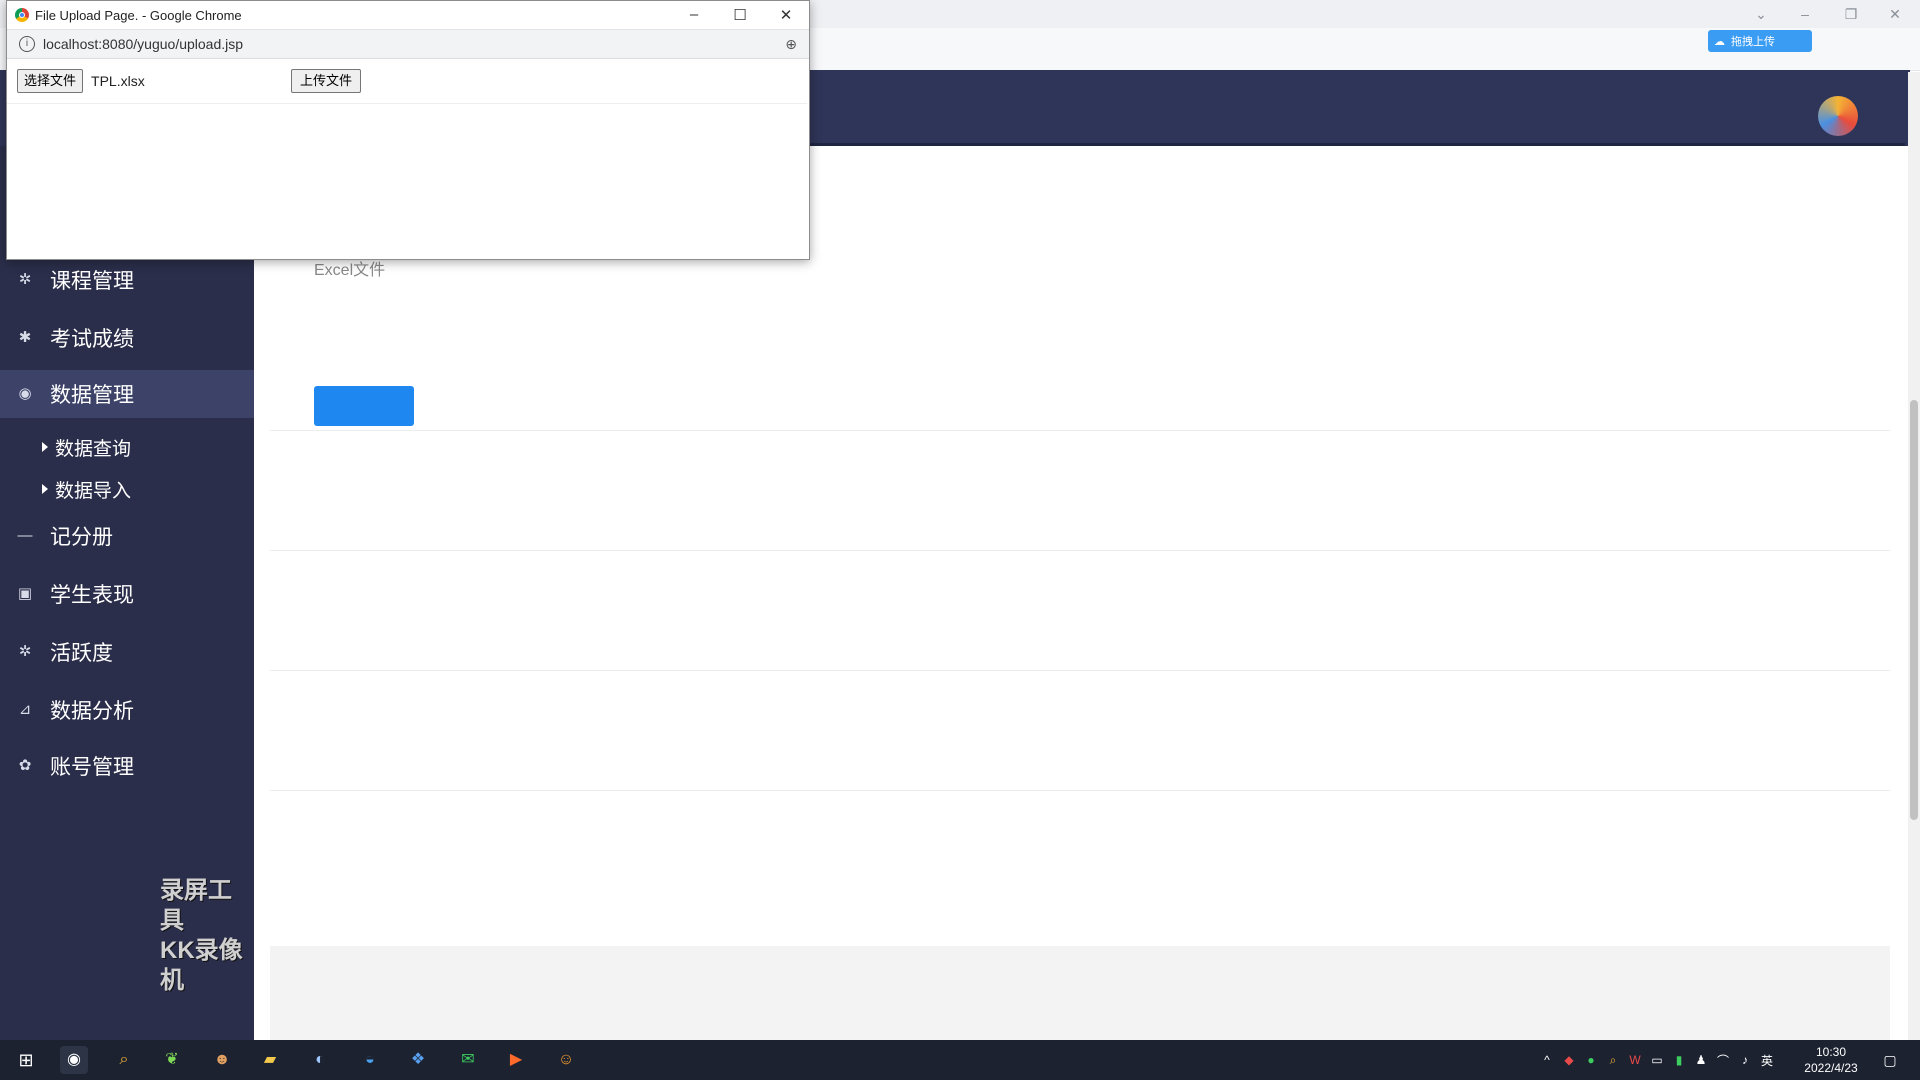 This screenshot has height=1080, width=1920. I want to click on wechat-icon: ✉, so click(468, 1060).